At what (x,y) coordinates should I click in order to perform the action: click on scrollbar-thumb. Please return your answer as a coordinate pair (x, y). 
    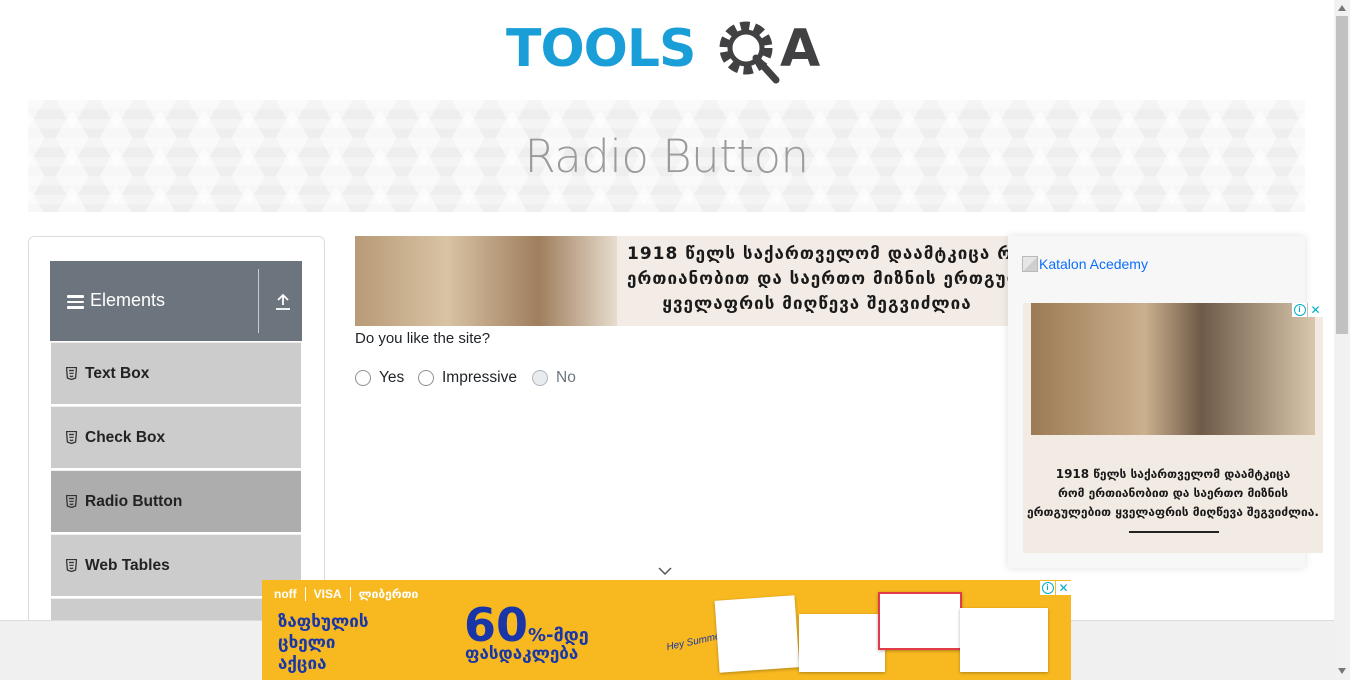
    Looking at the image, I should click on (1342, 175).